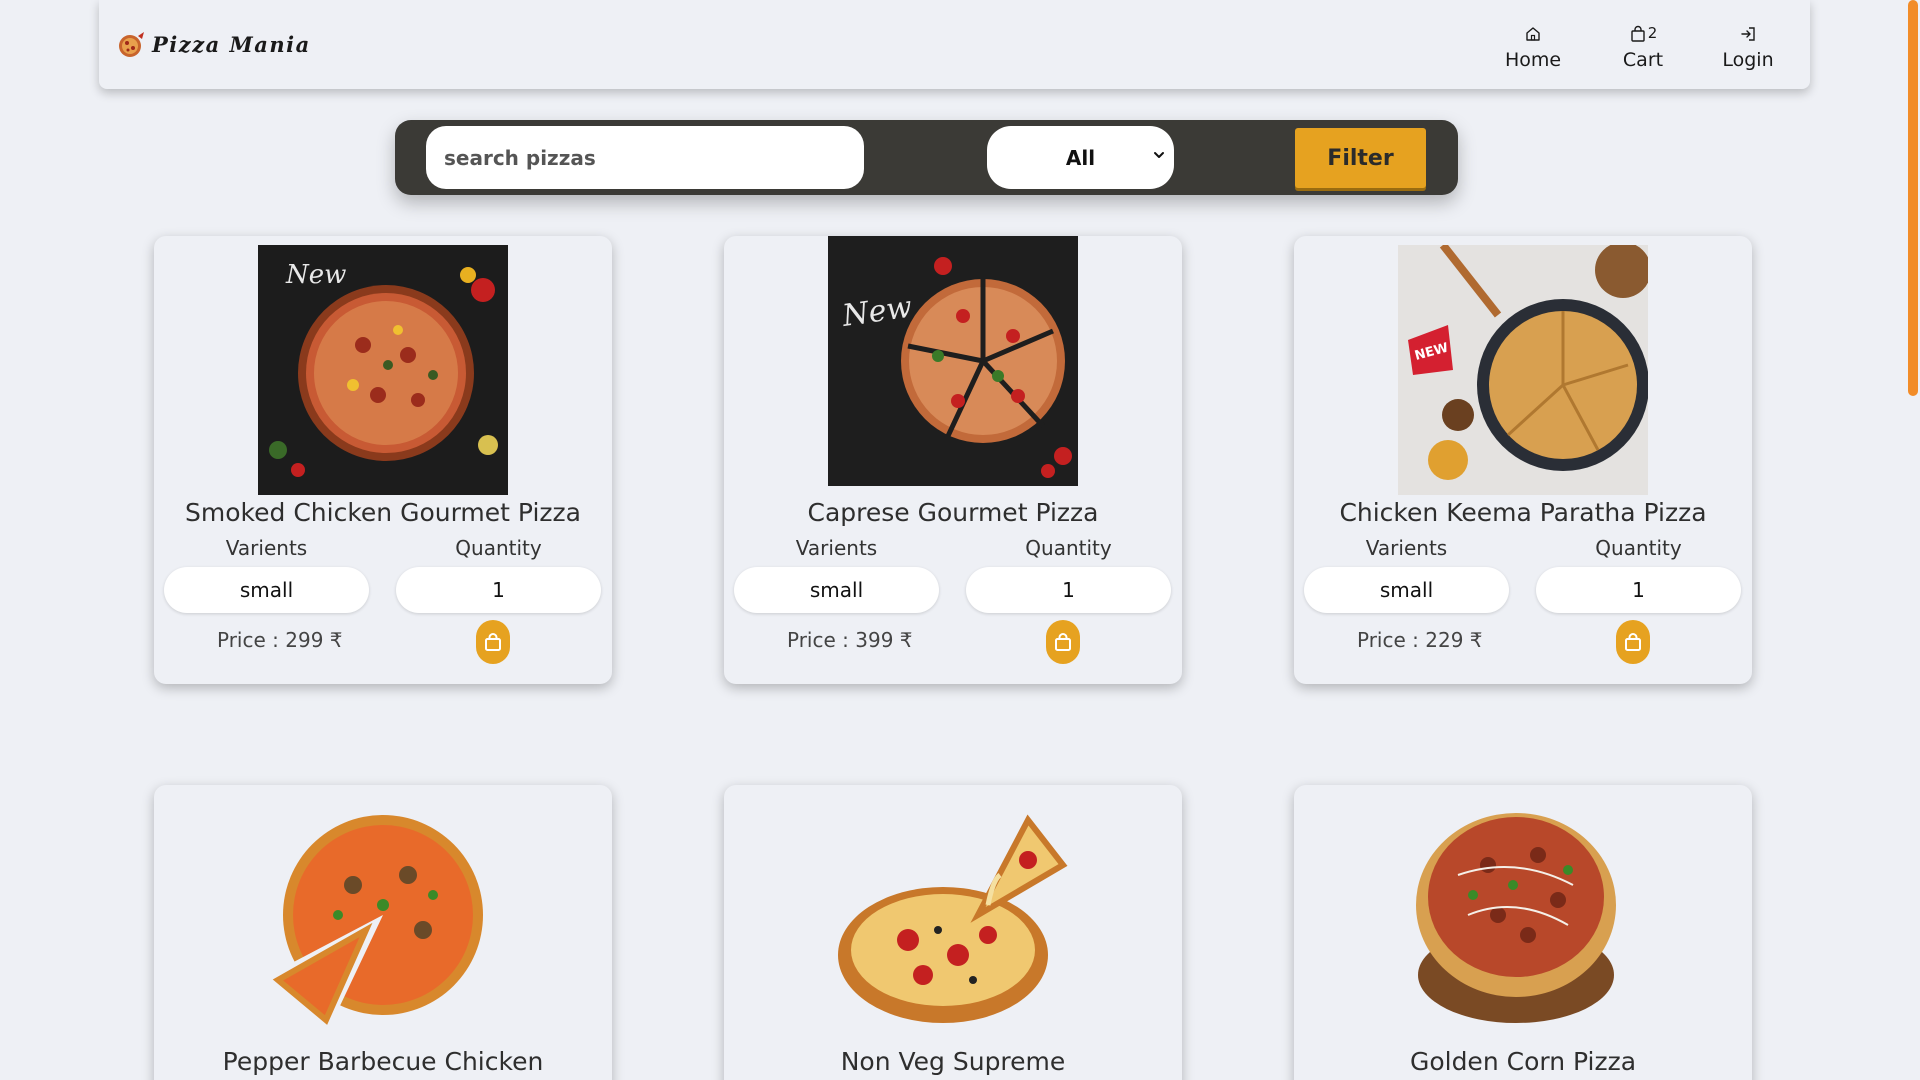 This screenshot has height=1080, width=1920. I want to click on nav-home-label: Home, so click(1533, 59).